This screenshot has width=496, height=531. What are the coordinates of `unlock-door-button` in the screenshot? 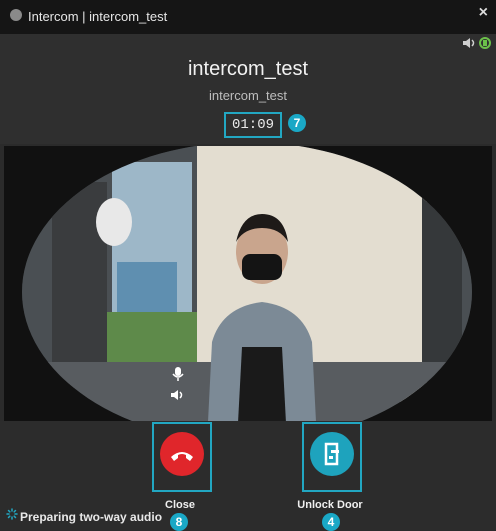 It's located at (332, 457).